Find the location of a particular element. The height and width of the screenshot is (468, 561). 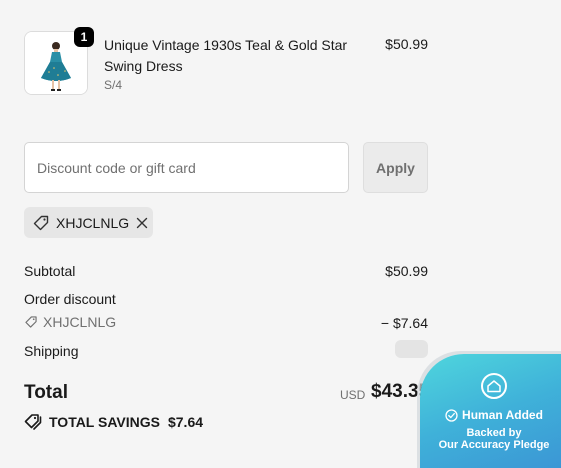

applied-code-label: XHJCLNLG is located at coordinates (93, 222).